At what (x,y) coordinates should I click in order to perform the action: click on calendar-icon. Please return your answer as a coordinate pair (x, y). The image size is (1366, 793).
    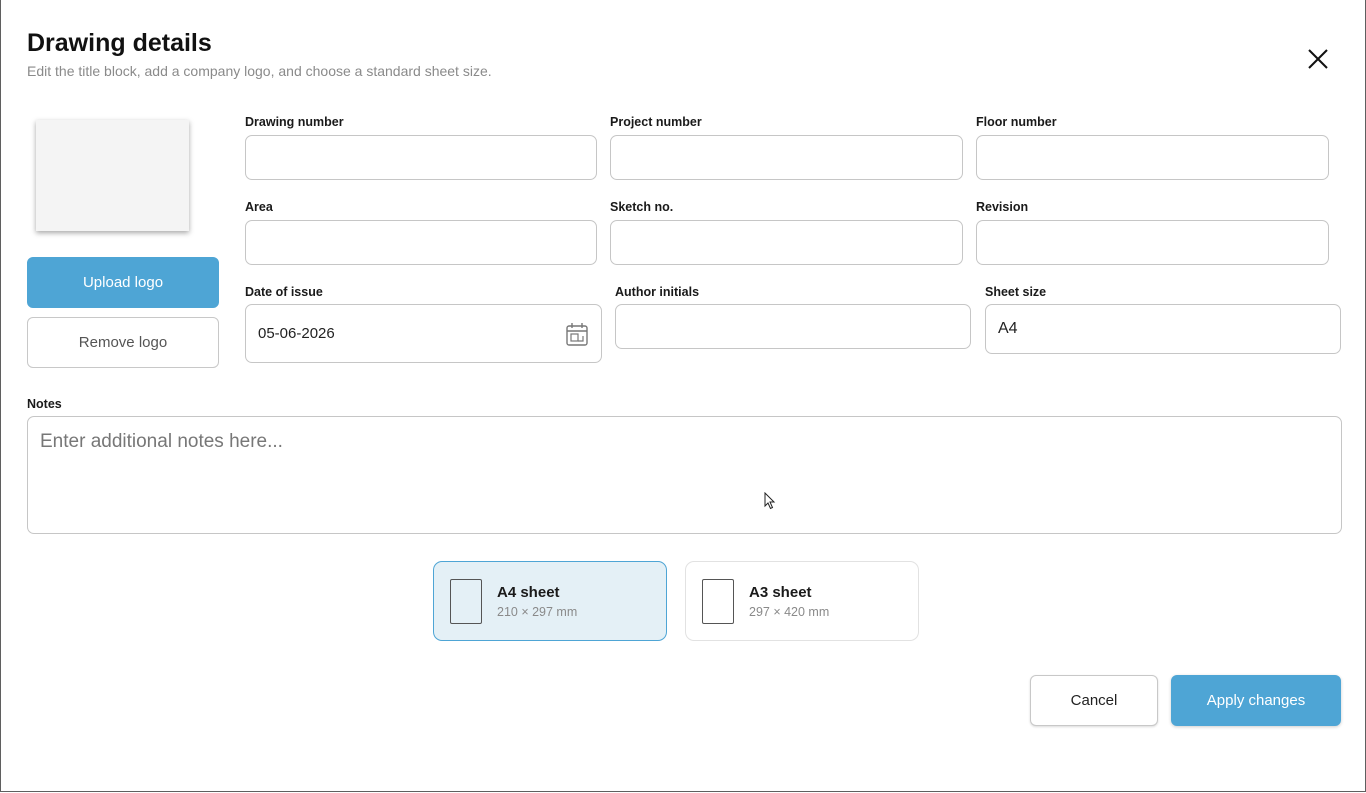
    Looking at the image, I should click on (577, 334).